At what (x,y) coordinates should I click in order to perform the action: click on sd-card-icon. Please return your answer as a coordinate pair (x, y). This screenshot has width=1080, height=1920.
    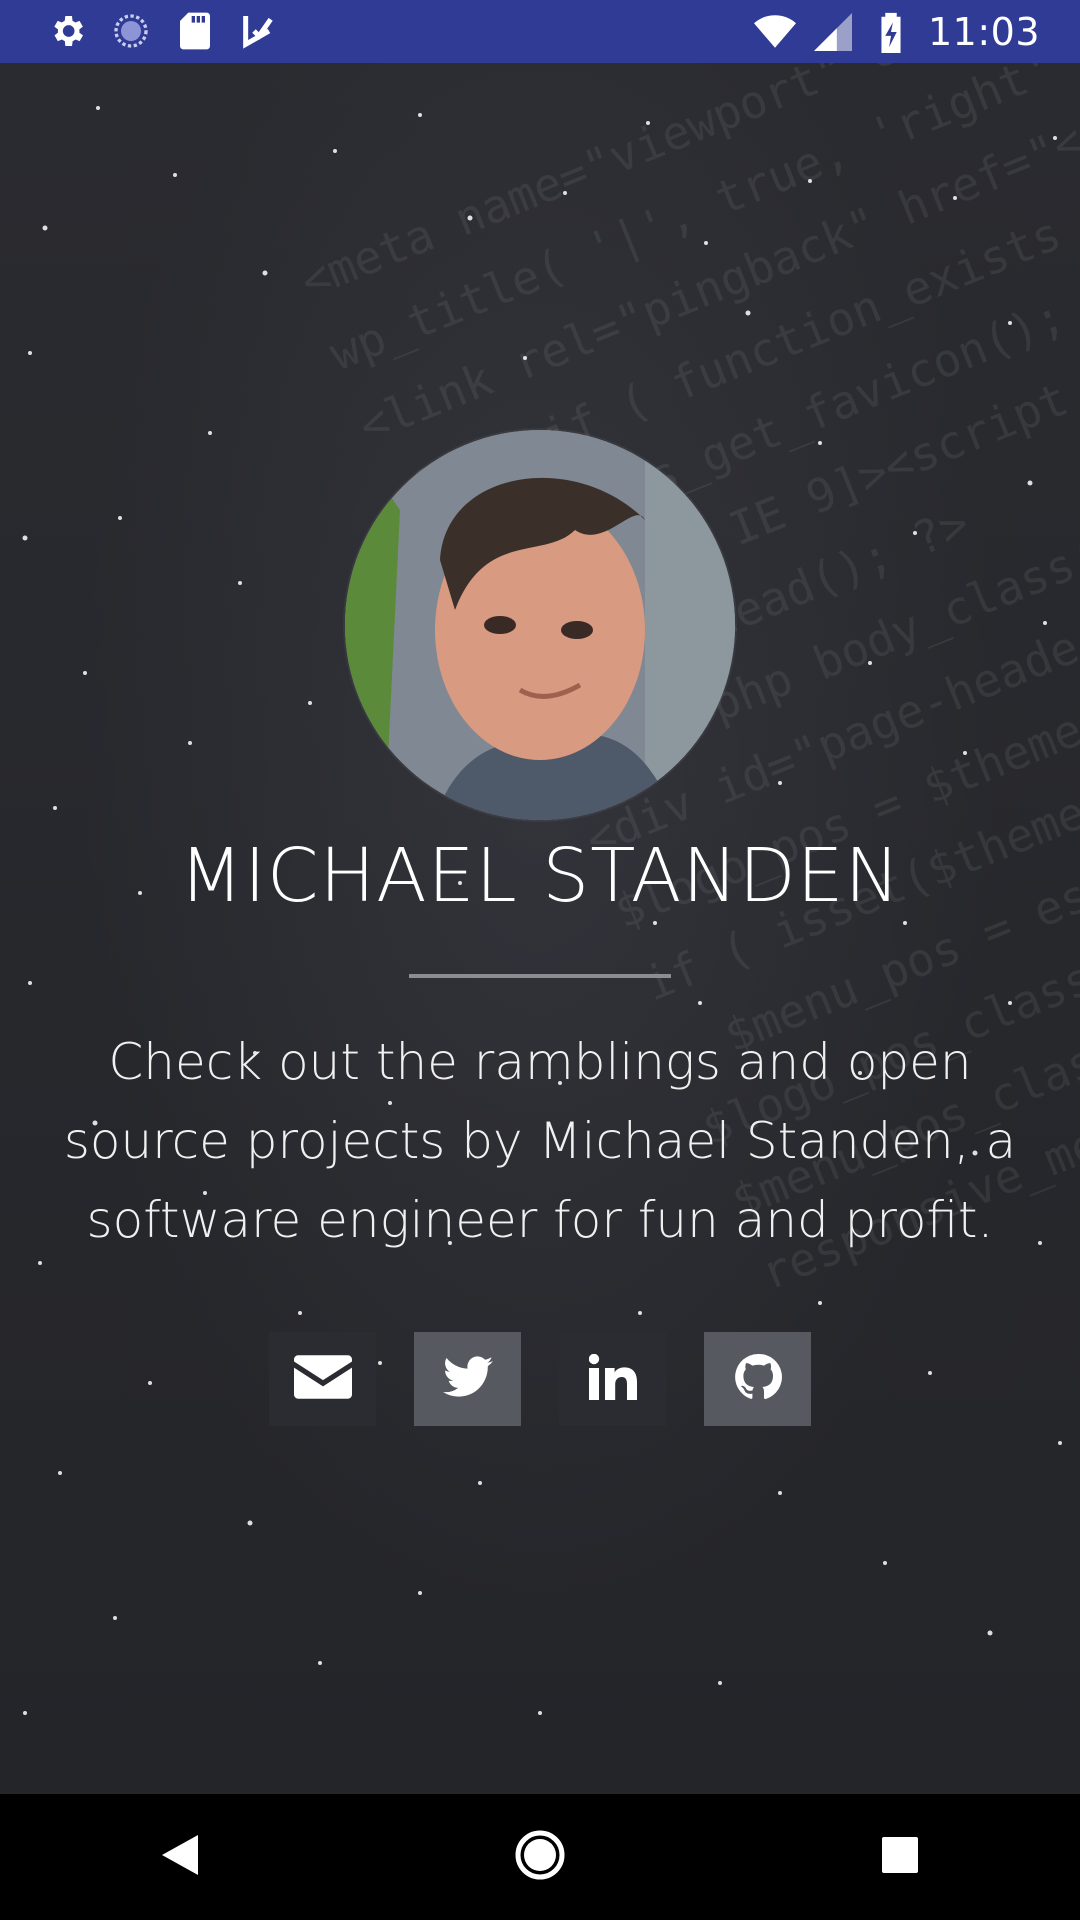
    Looking at the image, I should click on (195, 31).